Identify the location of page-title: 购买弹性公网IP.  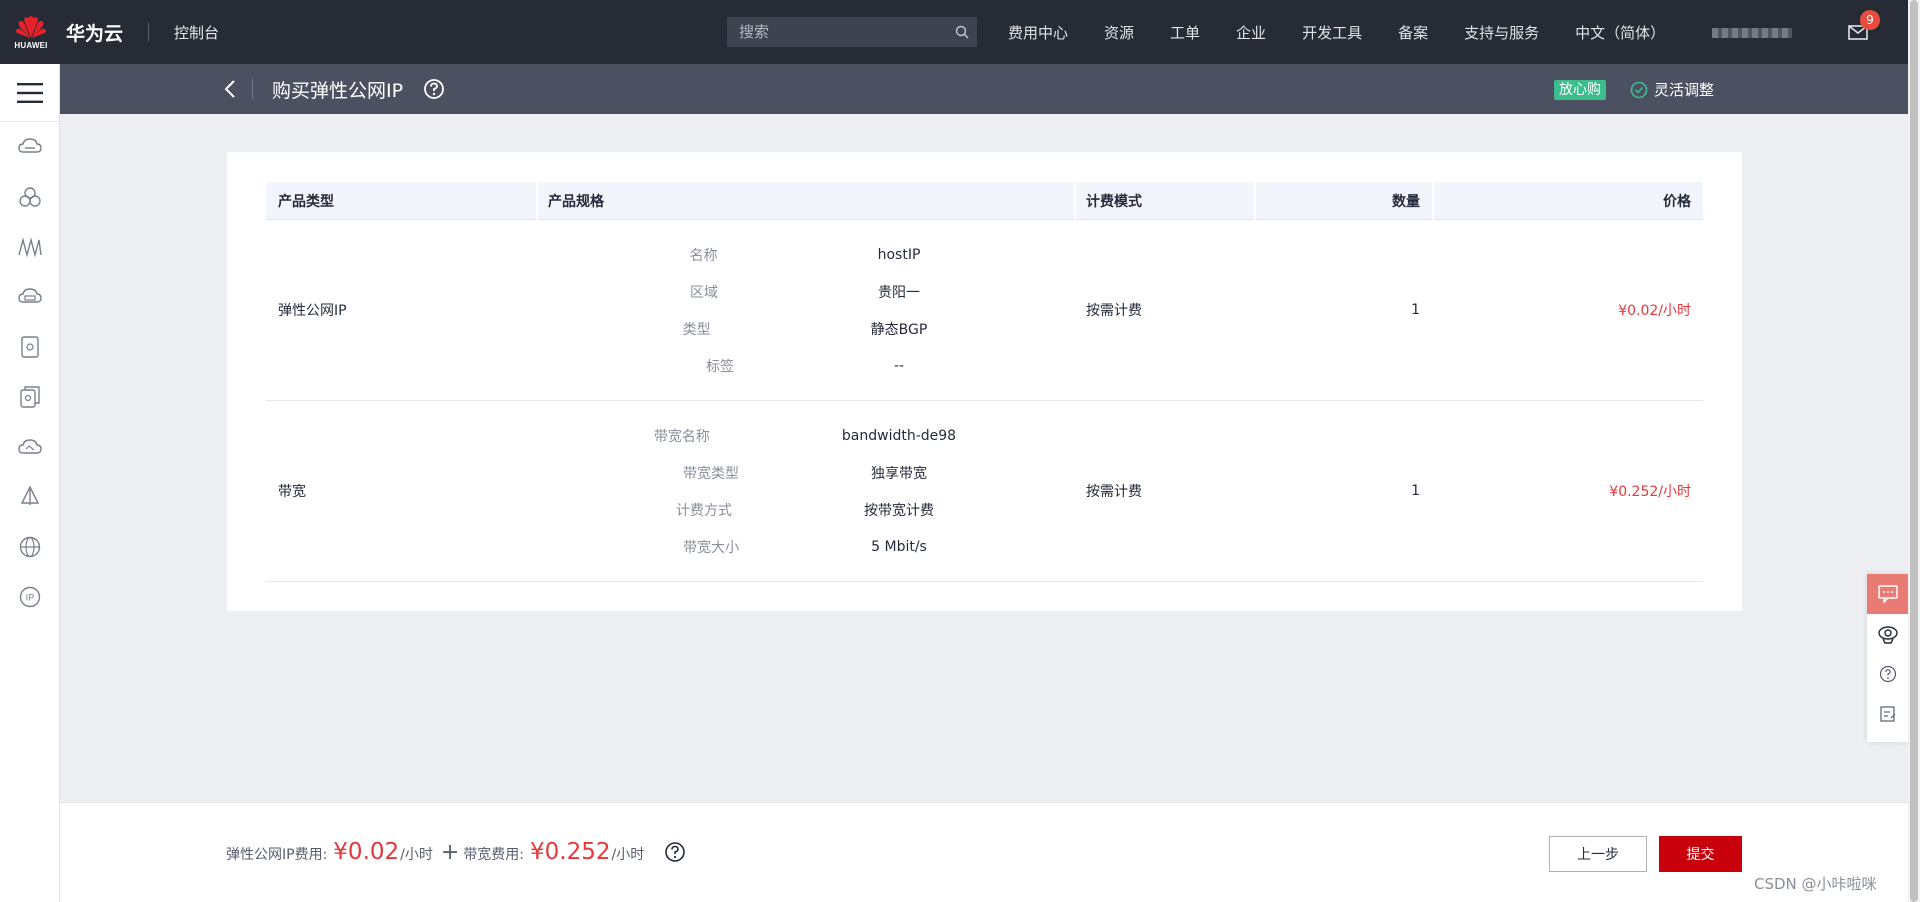
(338, 91).